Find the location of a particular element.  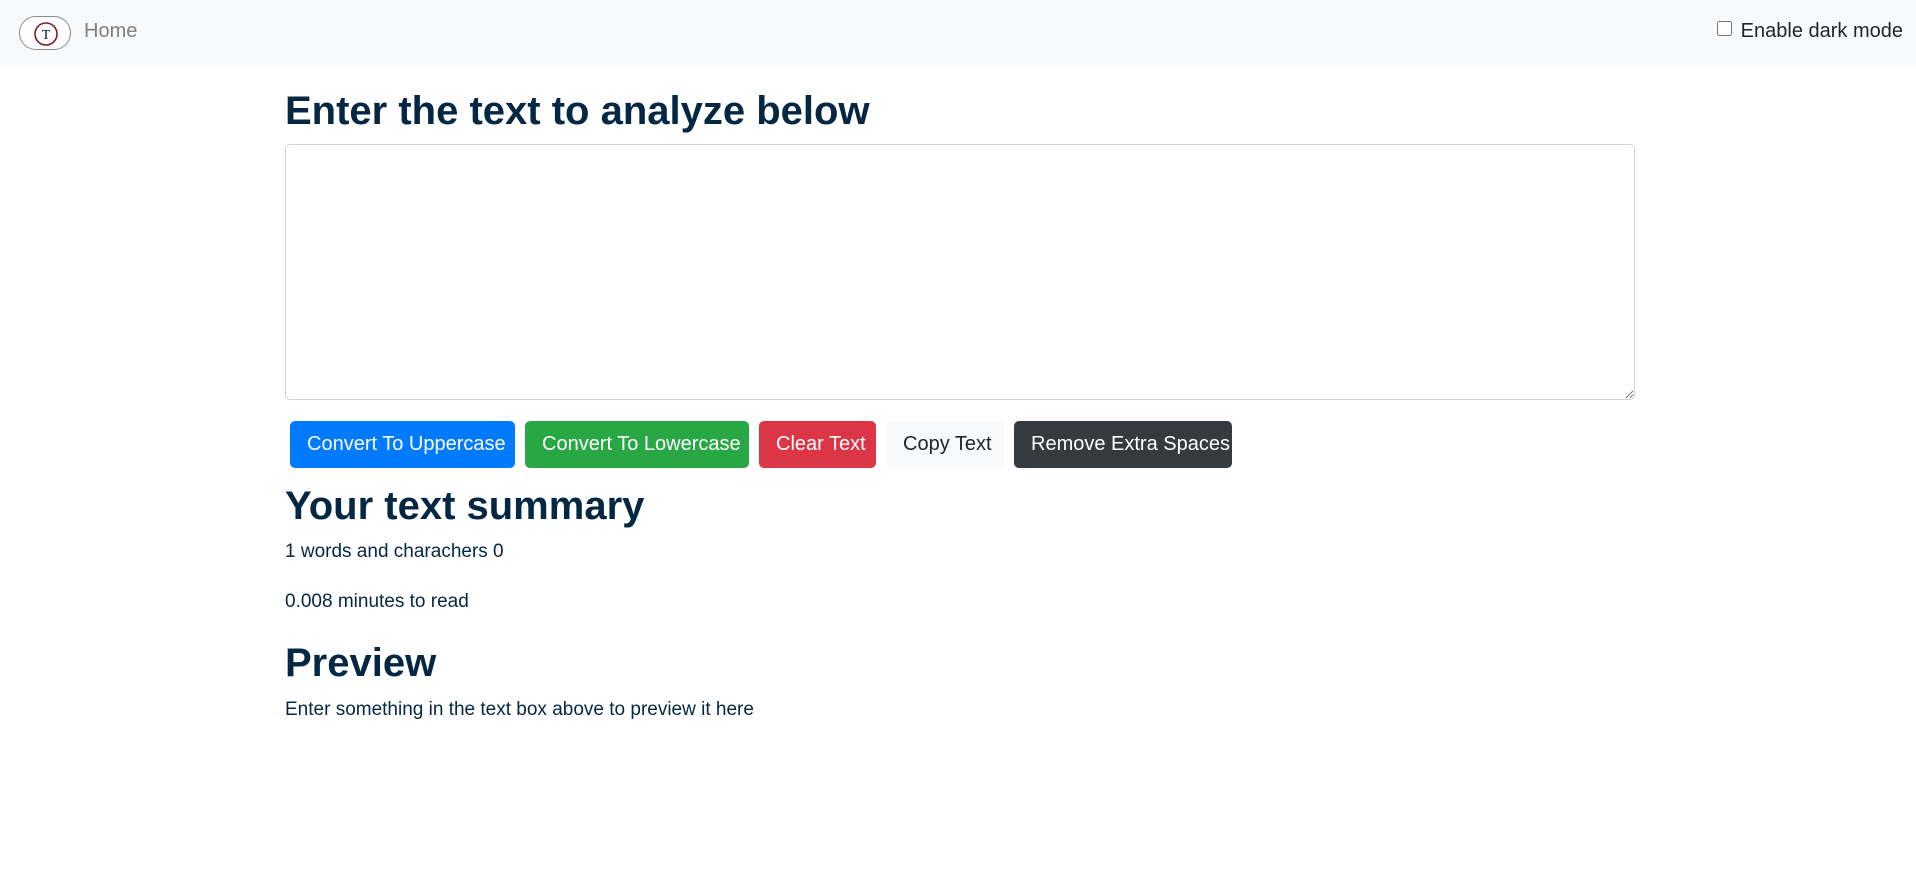

summary-heading: Your text summary is located at coordinates (465, 506).